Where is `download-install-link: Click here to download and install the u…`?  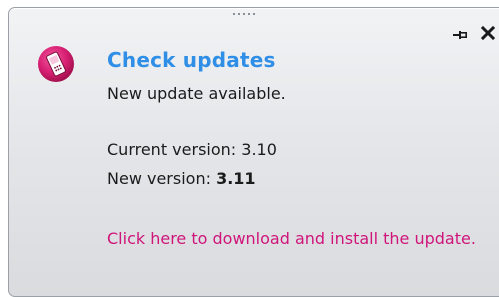
download-install-link: Click here to download and install the u… is located at coordinates (297, 239).